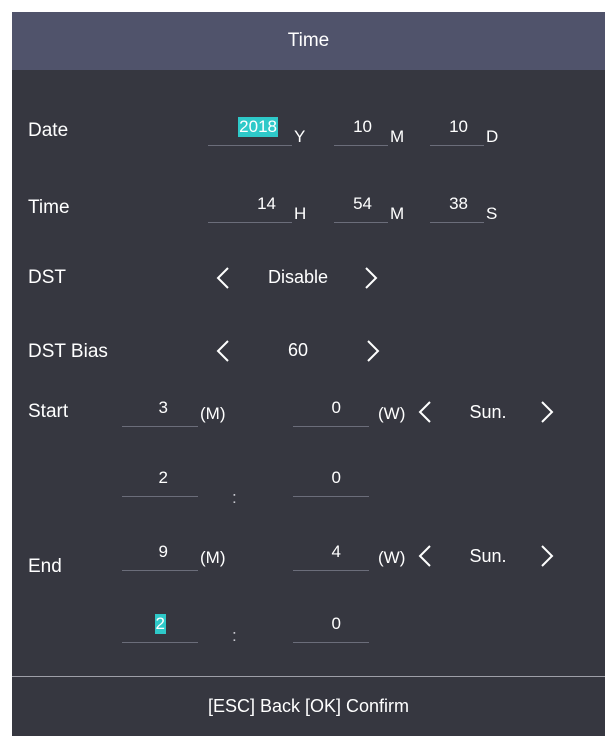  I want to click on start-weekday-prev-button, so click(425, 412).